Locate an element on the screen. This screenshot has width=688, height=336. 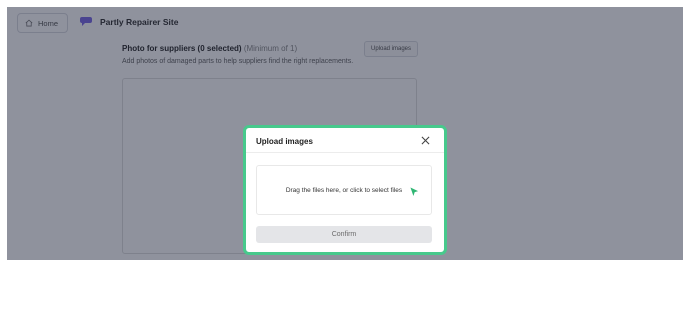
modal-title: Upload images is located at coordinates (284, 141).